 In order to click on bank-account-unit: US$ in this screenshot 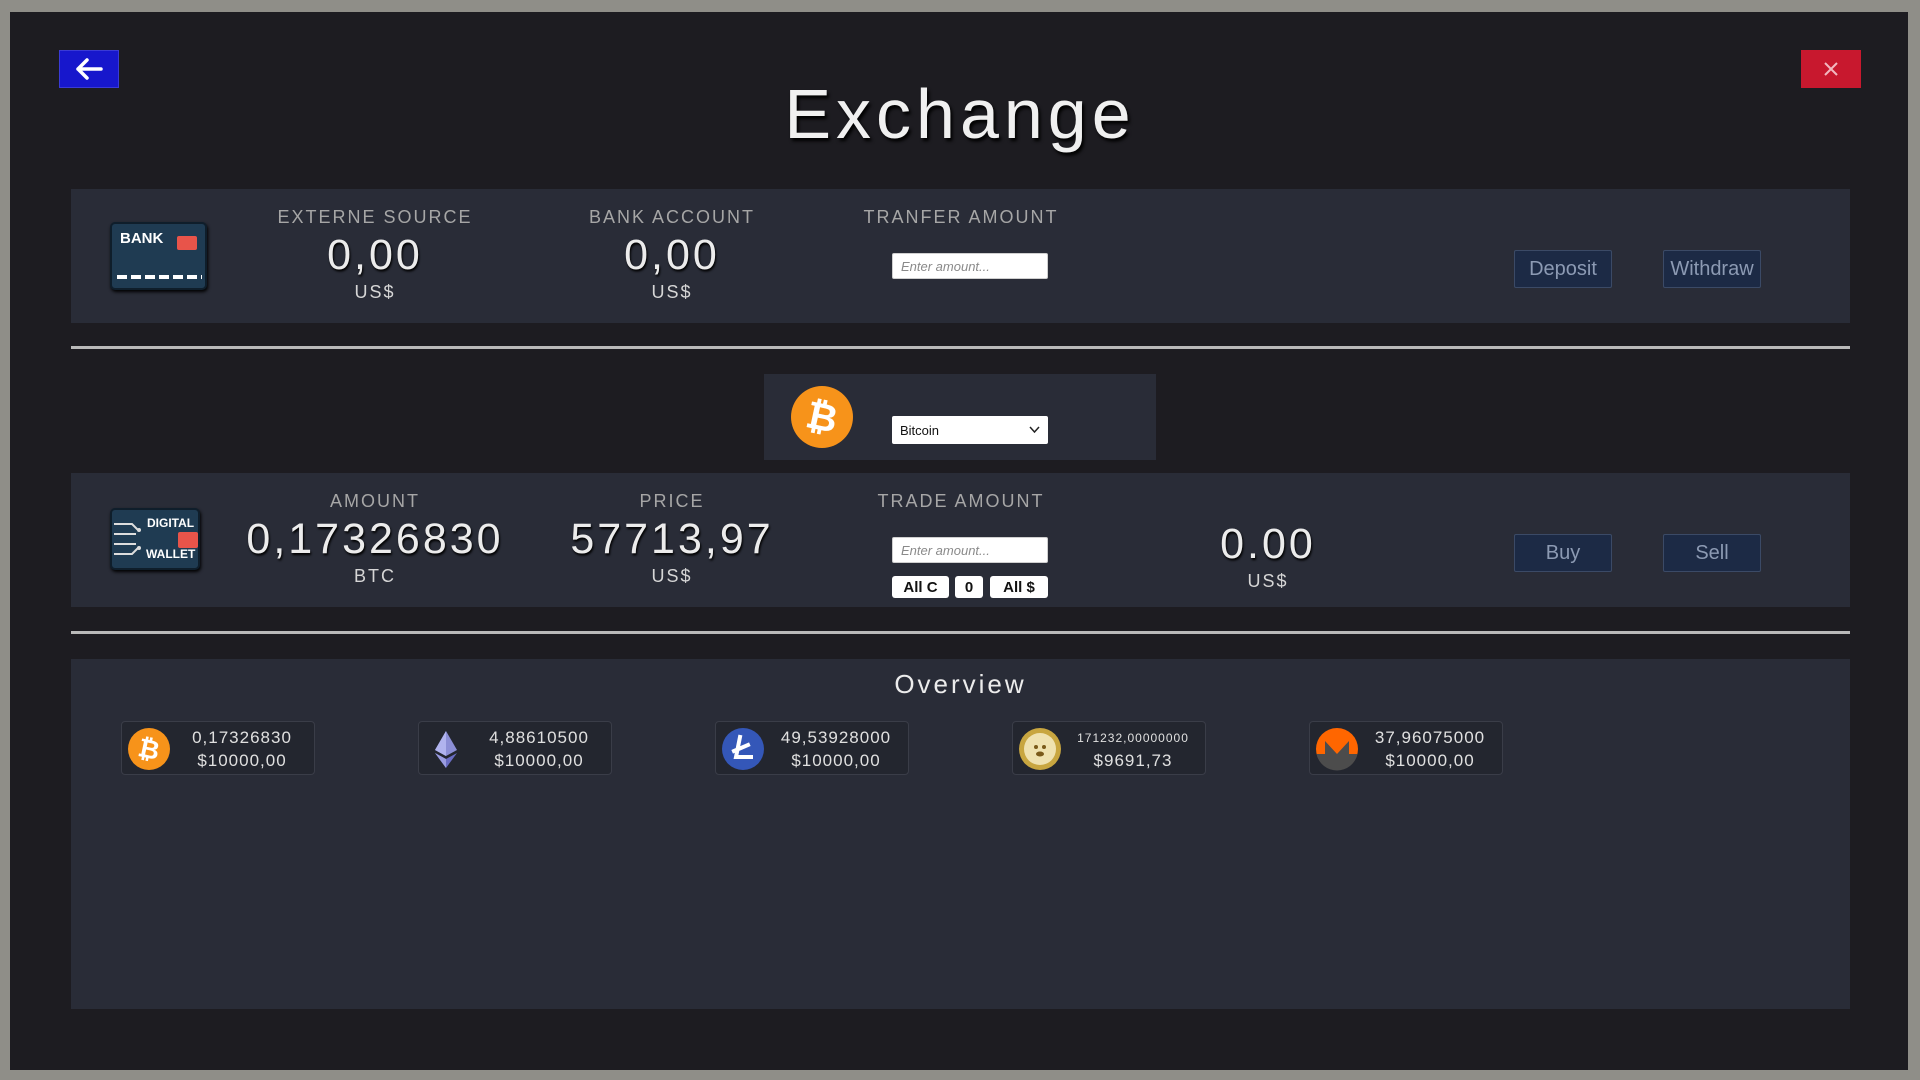, I will do `click(672, 292)`.